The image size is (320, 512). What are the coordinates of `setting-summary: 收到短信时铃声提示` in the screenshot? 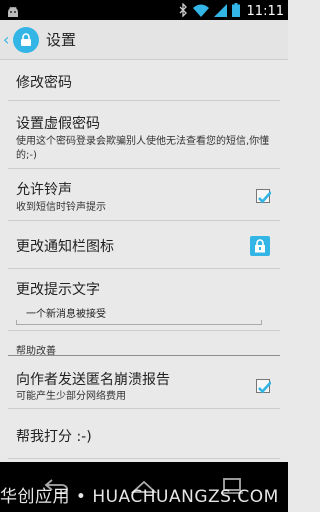 It's located at (61, 207).